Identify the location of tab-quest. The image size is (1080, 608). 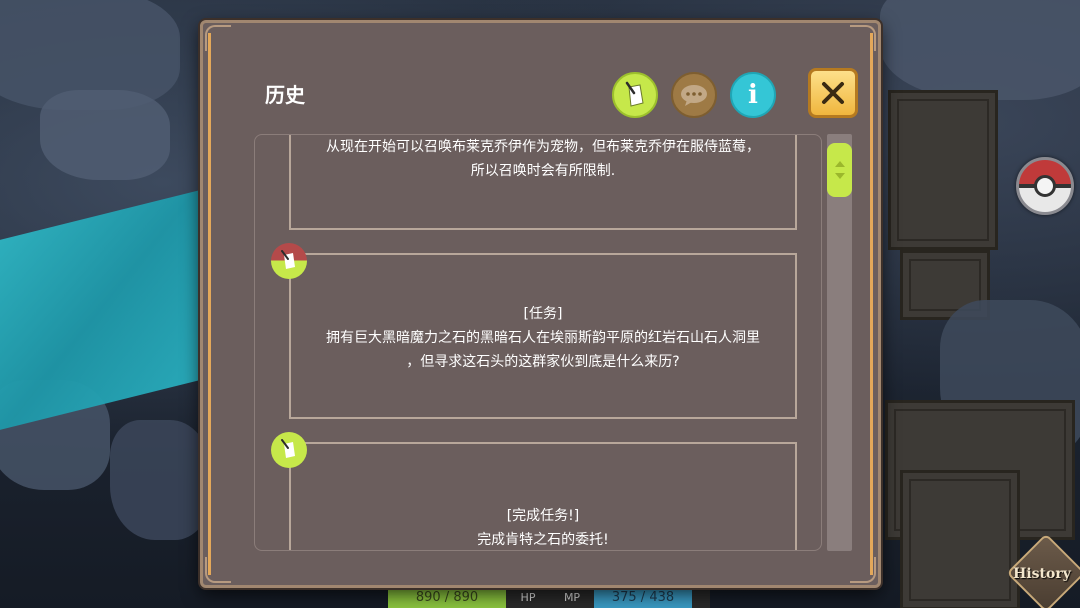
(635, 95).